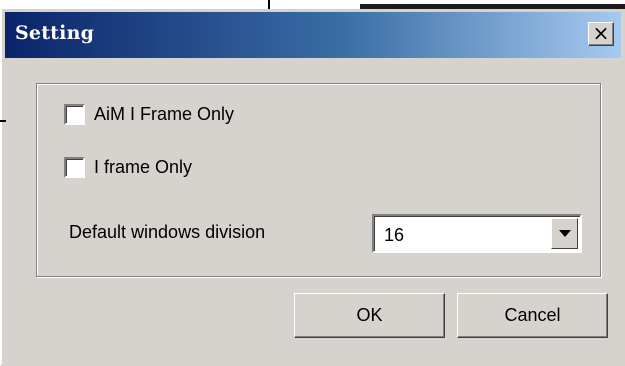  Describe the element at coordinates (55, 33) in the screenshot. I see `dialog-title: Setting` at that location.